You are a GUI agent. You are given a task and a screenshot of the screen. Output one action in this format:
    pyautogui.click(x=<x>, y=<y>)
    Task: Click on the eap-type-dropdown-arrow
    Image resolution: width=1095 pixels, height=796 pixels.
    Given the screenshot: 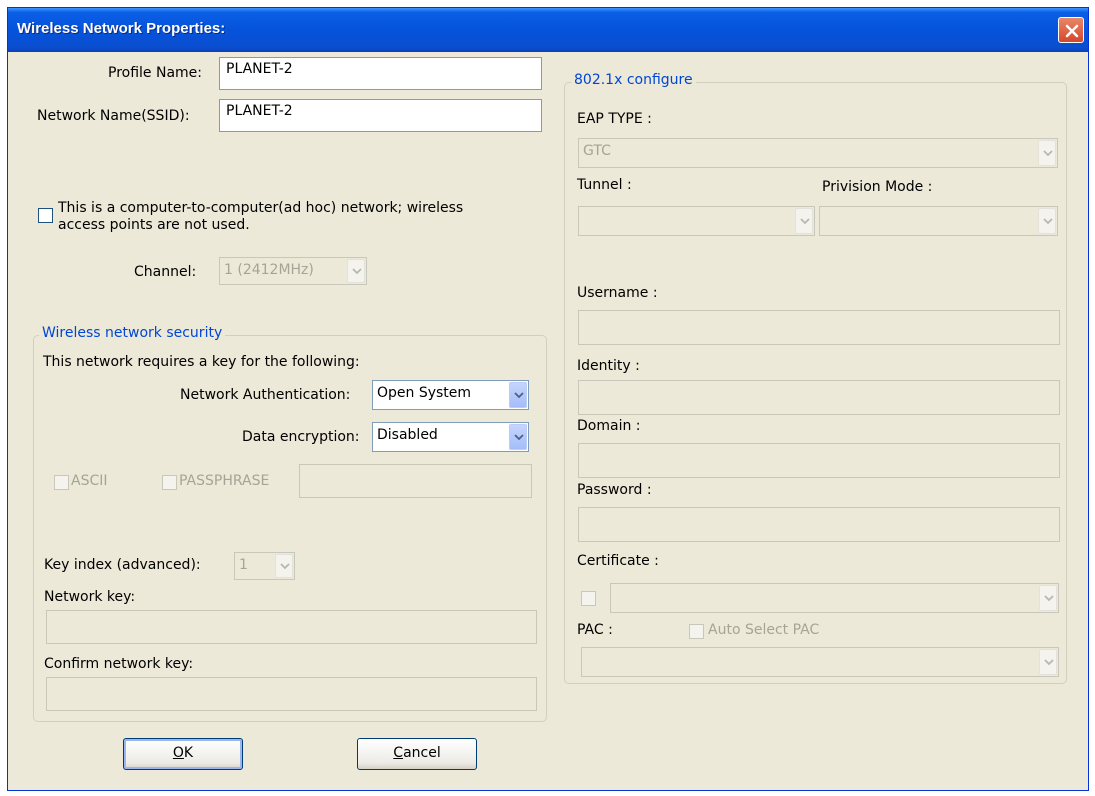 What is the action you would take?
    pyautogui.click(x=1047, y=153)
    